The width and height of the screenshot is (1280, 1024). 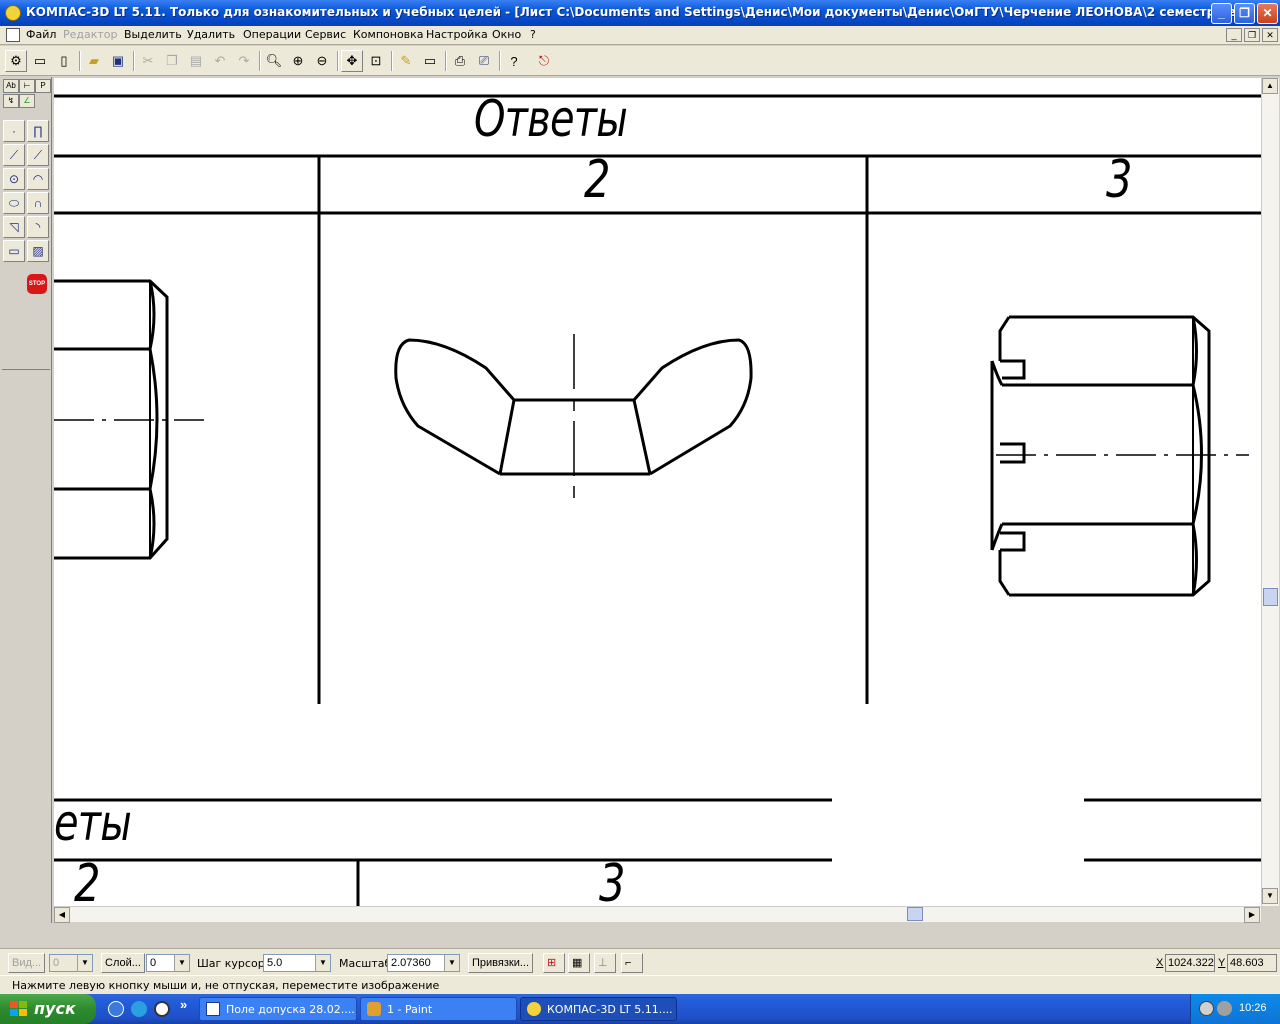 I want to click on vertical-scrollbar: ▲ ▼, so click(x=1270, y=492).